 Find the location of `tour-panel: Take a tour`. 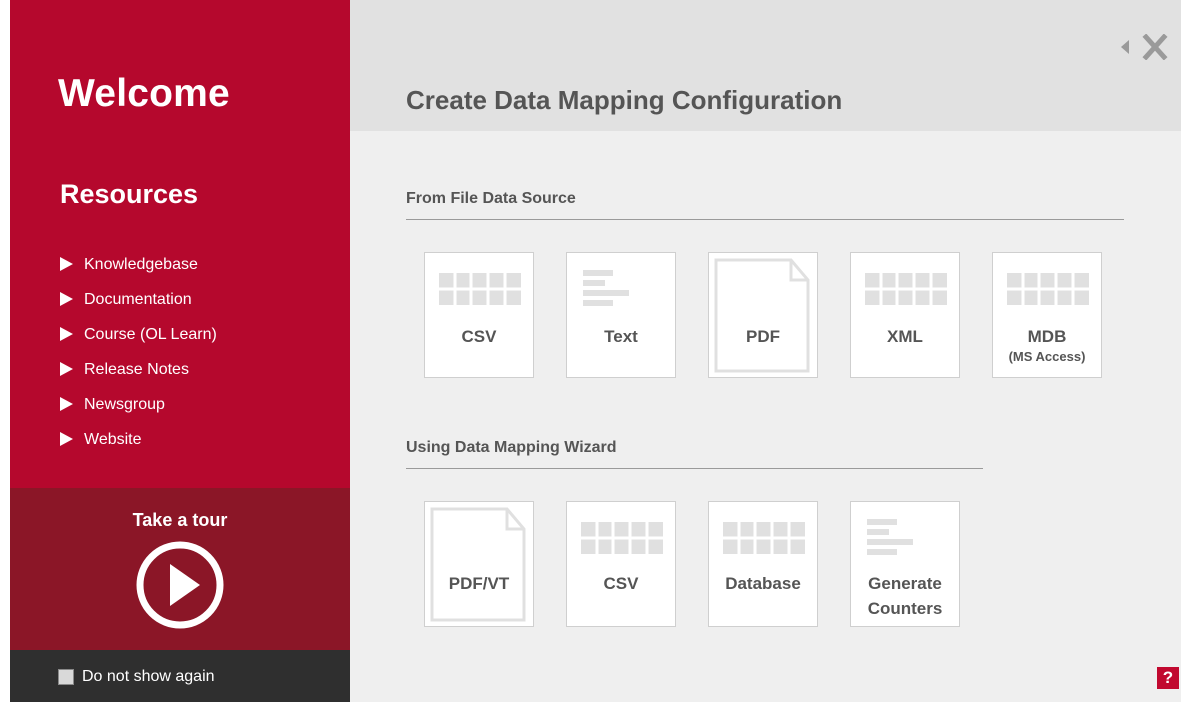

tour-panel: Take a tour is located at coordinates (180, 569).